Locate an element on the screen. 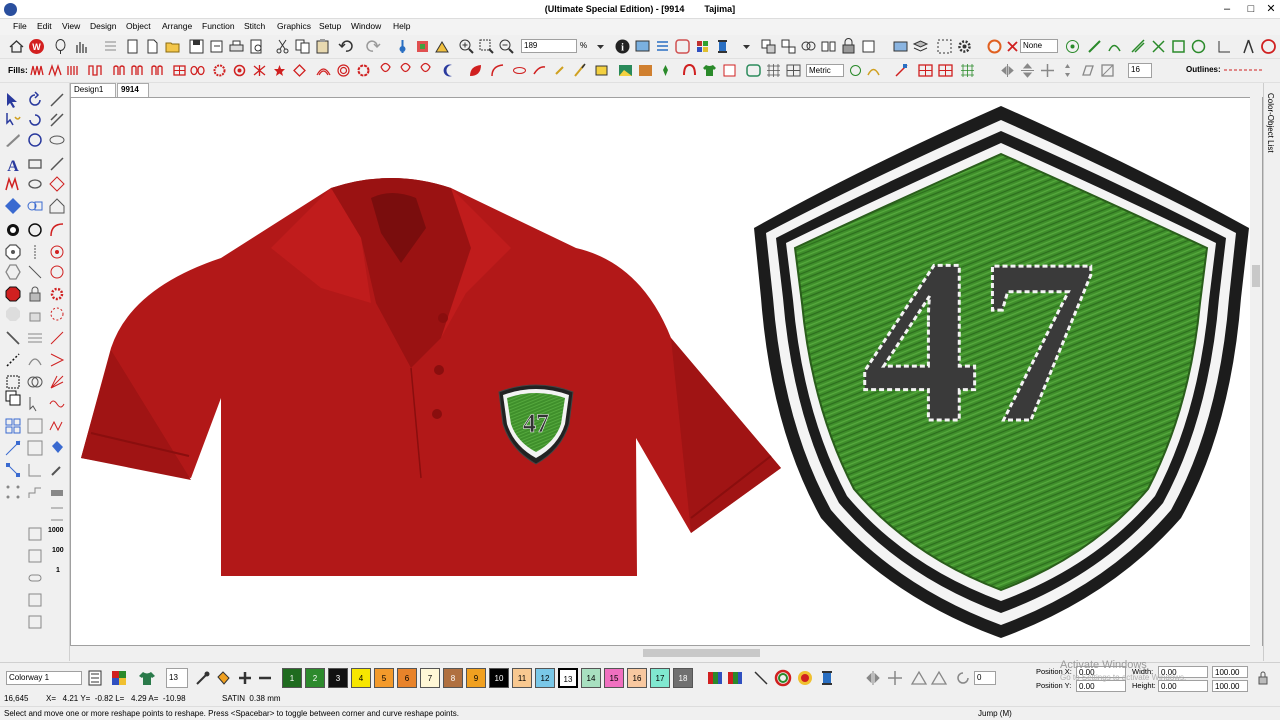 The image size is (1280, 720). grid-icon is located at coordinates (773, 70).